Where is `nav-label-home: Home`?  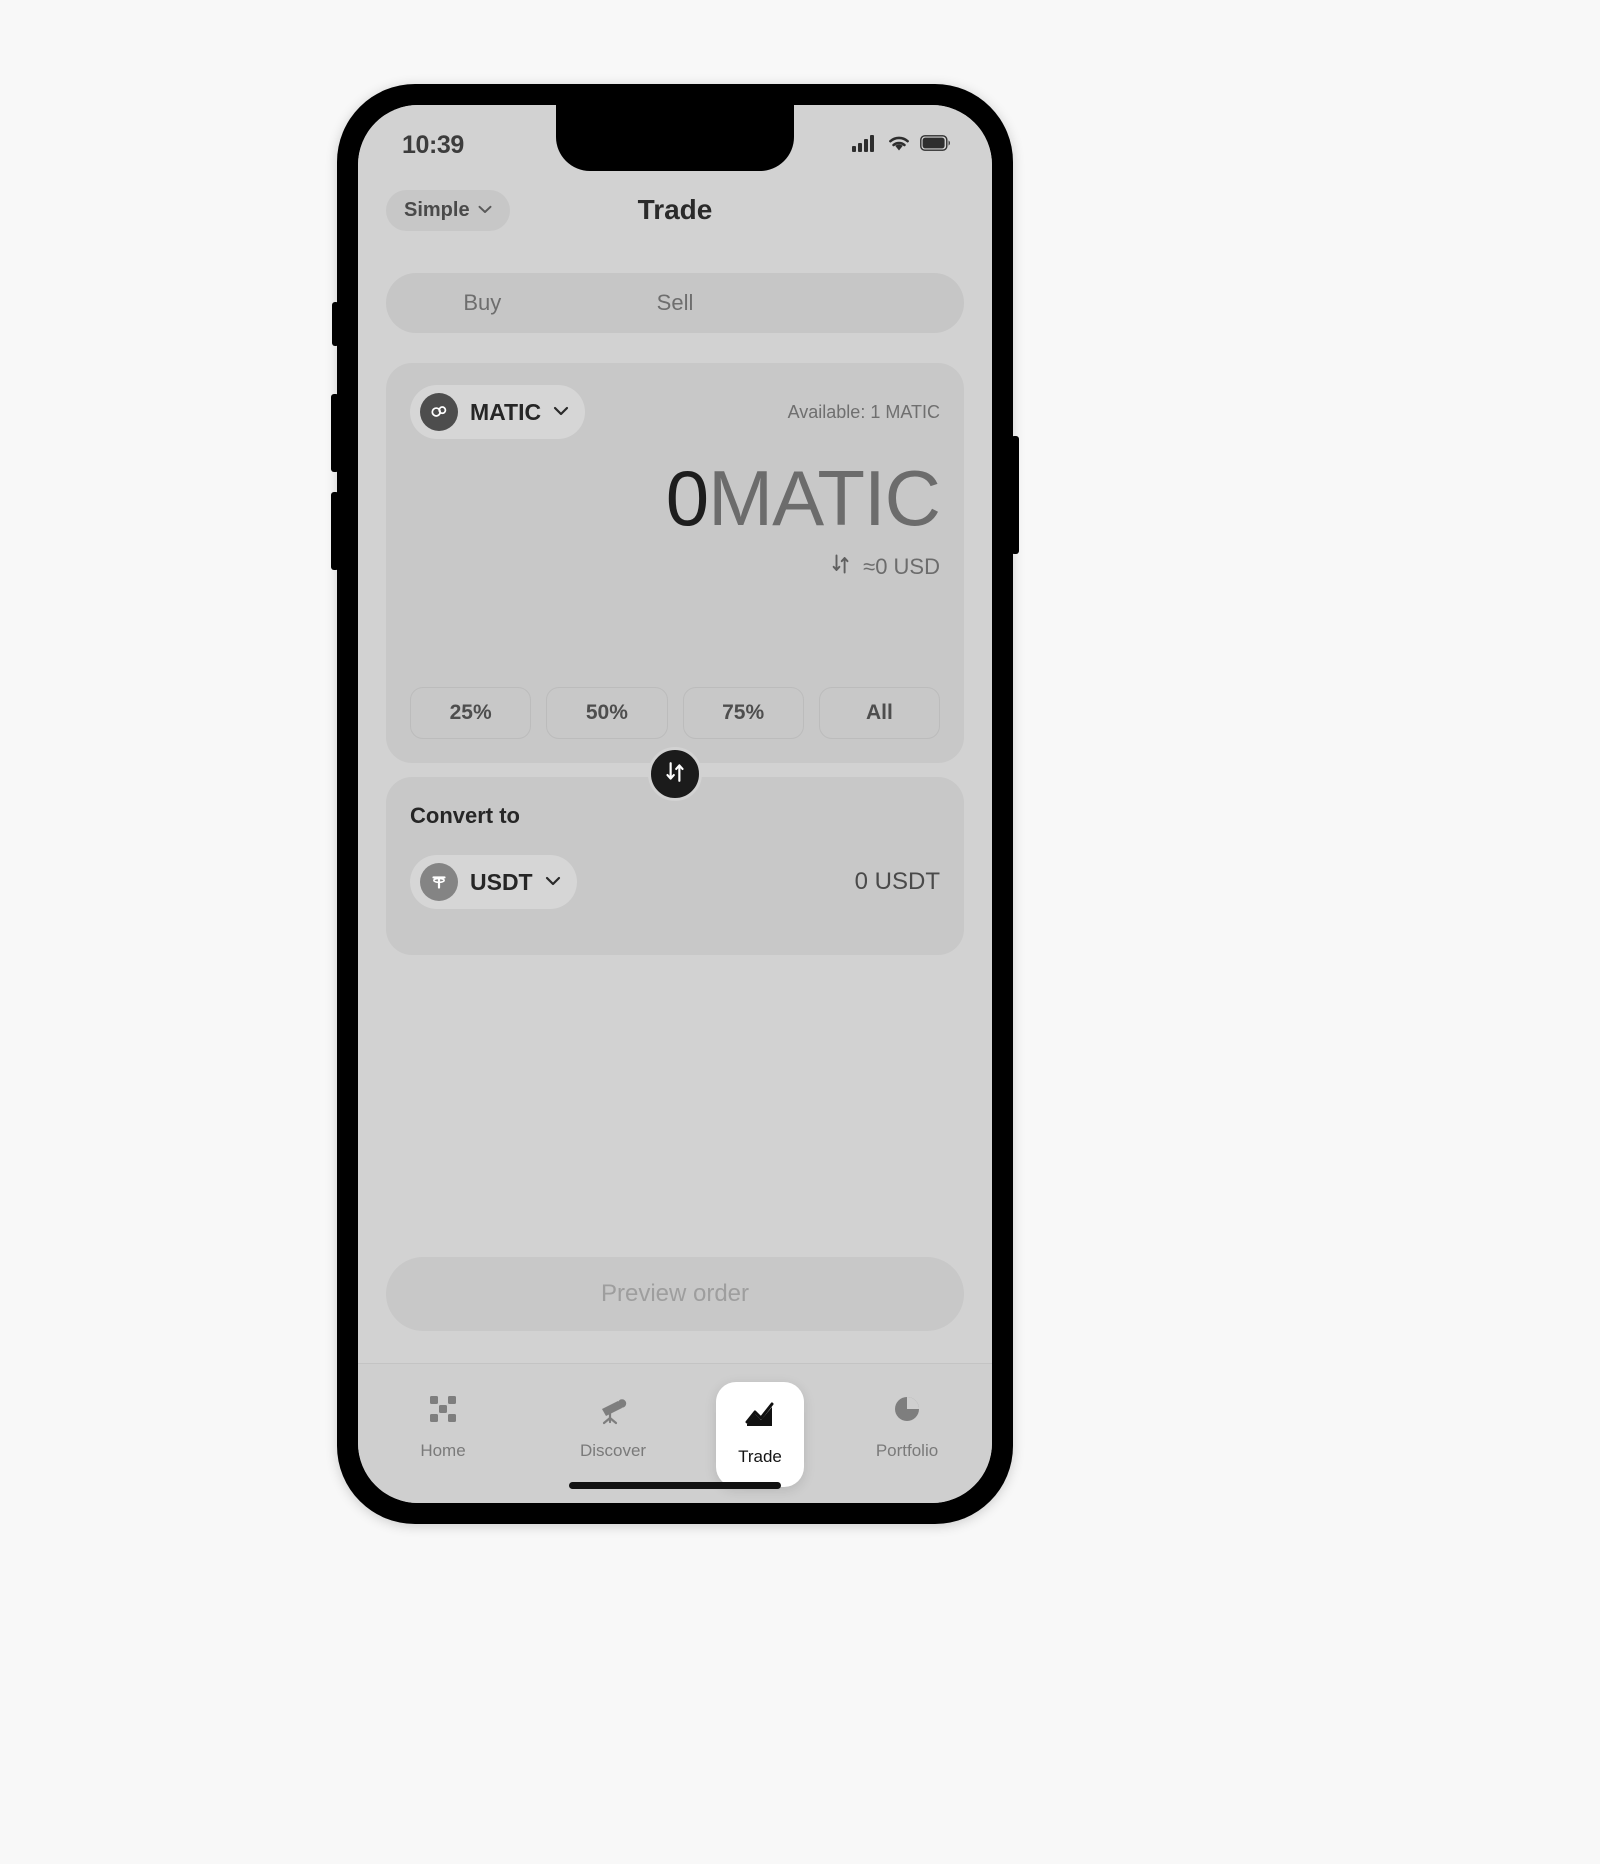 nav-label-home: Home is located at coordinates (443, 1450).